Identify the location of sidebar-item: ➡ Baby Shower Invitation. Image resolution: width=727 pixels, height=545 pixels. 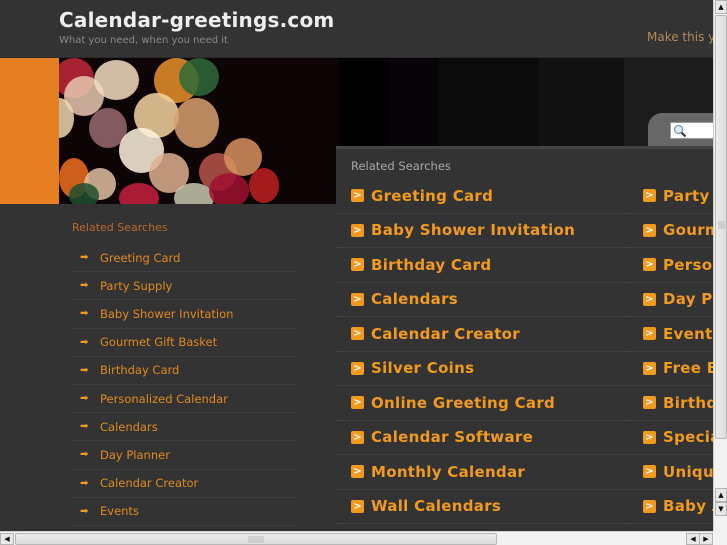
(185, 314).